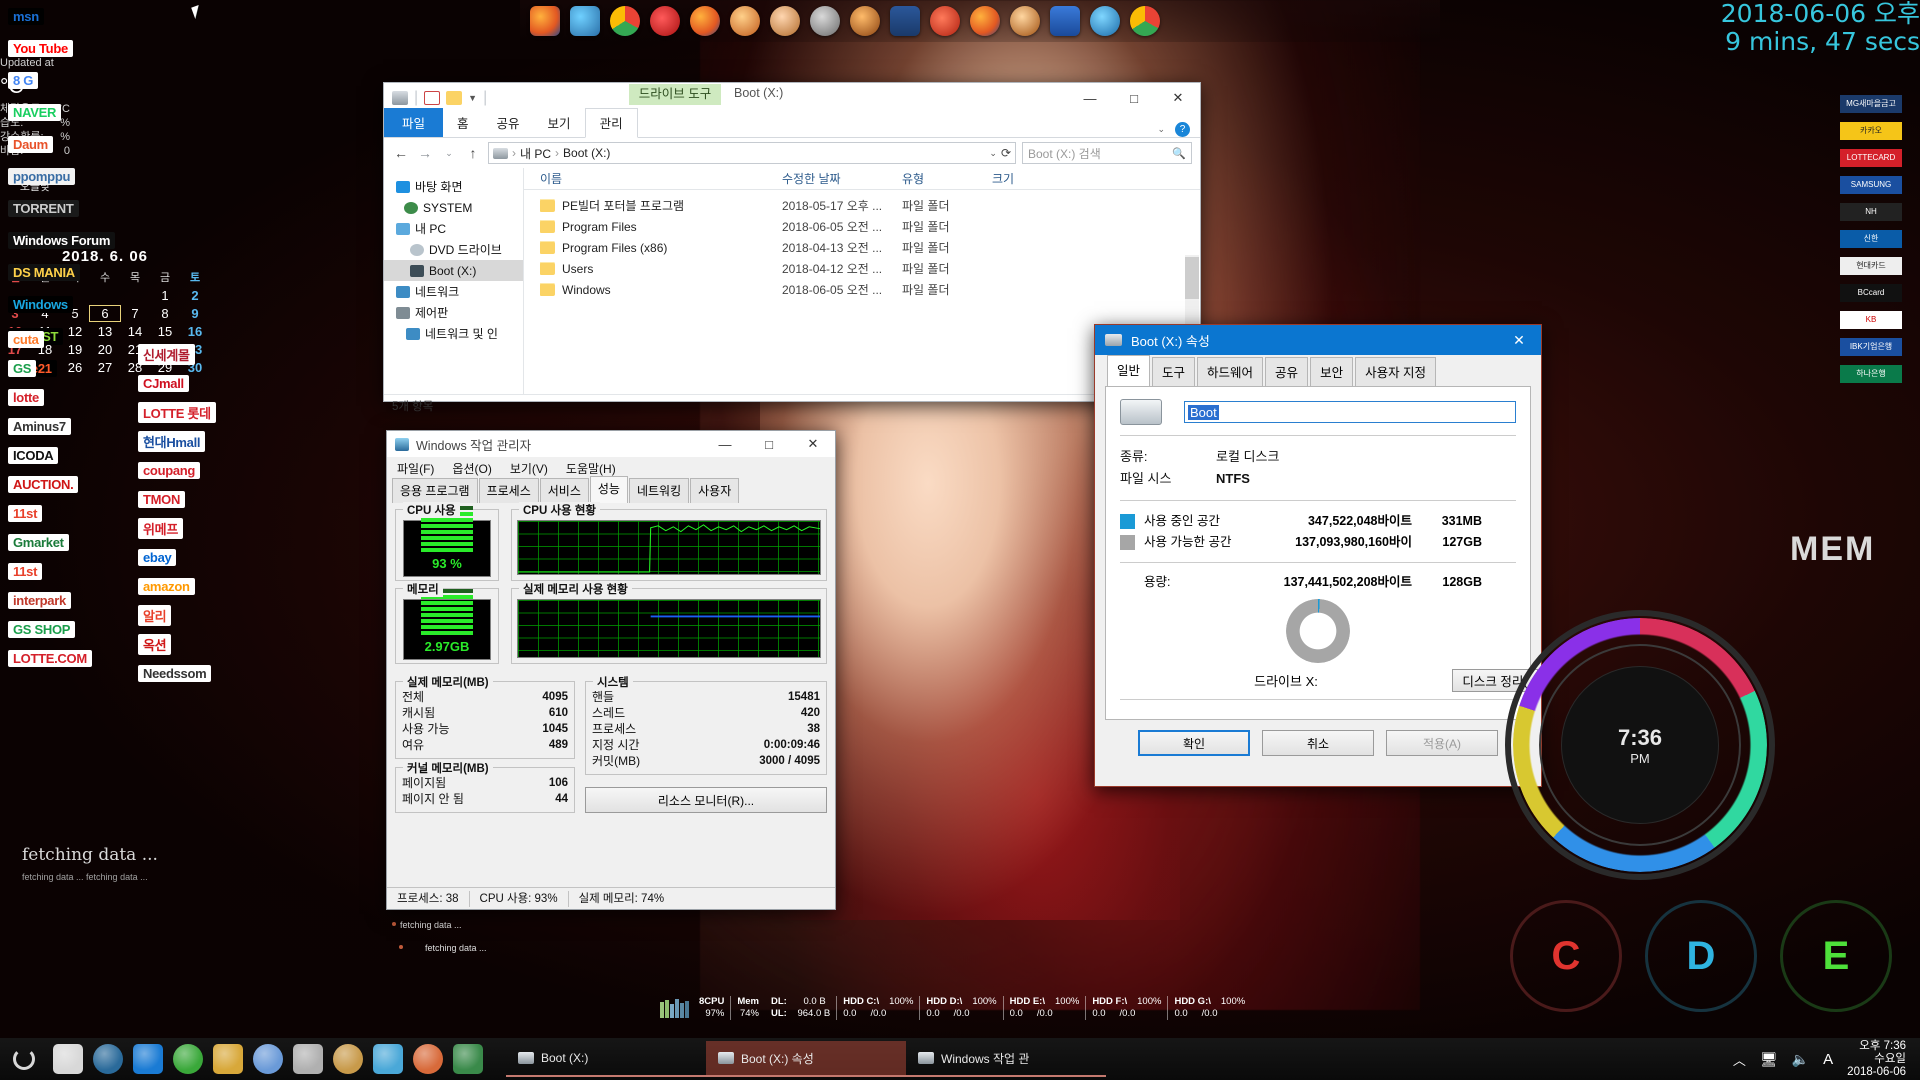 Image resolution: width=1920 pixels, height=1080 pixels. Describe the element at coordinates (463, 123) in the screenshot. I see `ribbon-tab-home: 홈` at that location.